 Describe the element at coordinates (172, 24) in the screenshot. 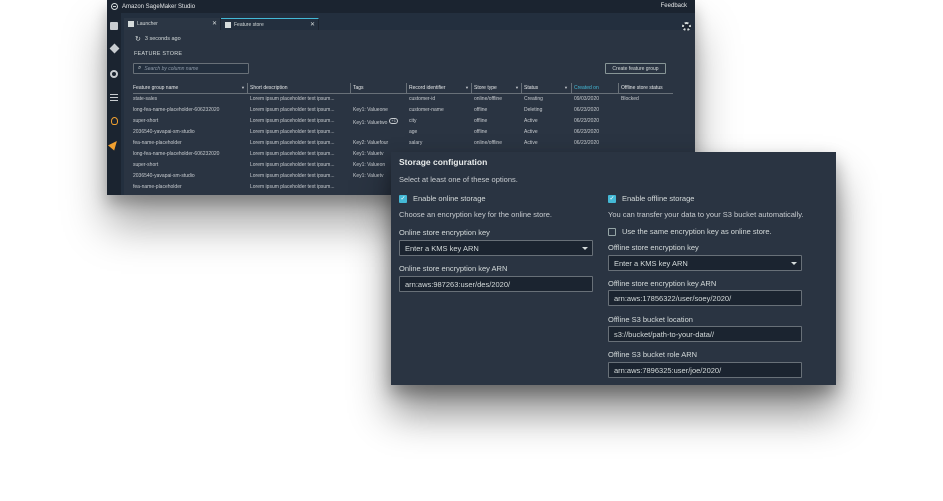

I see `tab-launcher: Launcher ✕` at that location.